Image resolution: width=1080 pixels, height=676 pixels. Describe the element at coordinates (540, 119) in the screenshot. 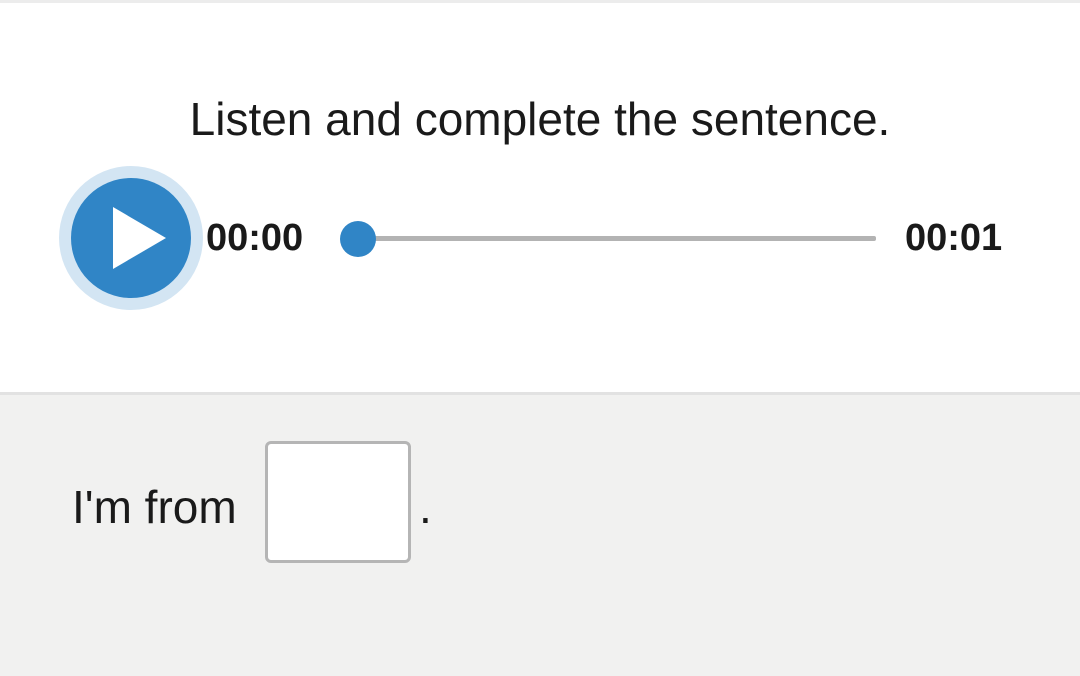

I see `instruction-text: Listen and complete the sentence.` at that location.